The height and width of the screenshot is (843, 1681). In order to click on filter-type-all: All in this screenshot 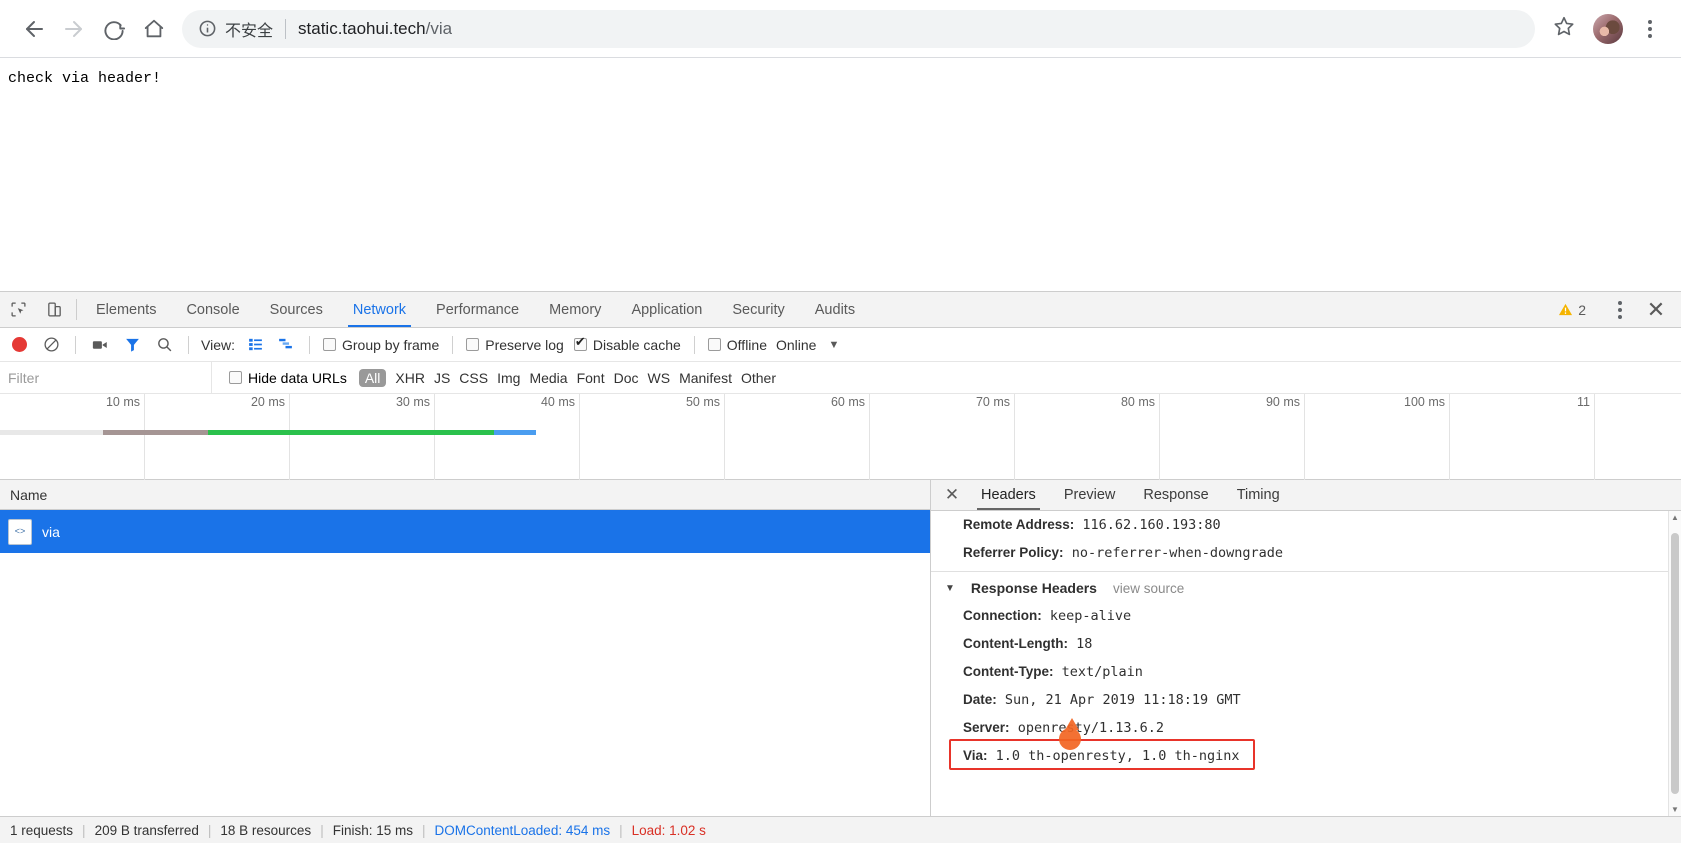, I will do `click(372, 377)`.